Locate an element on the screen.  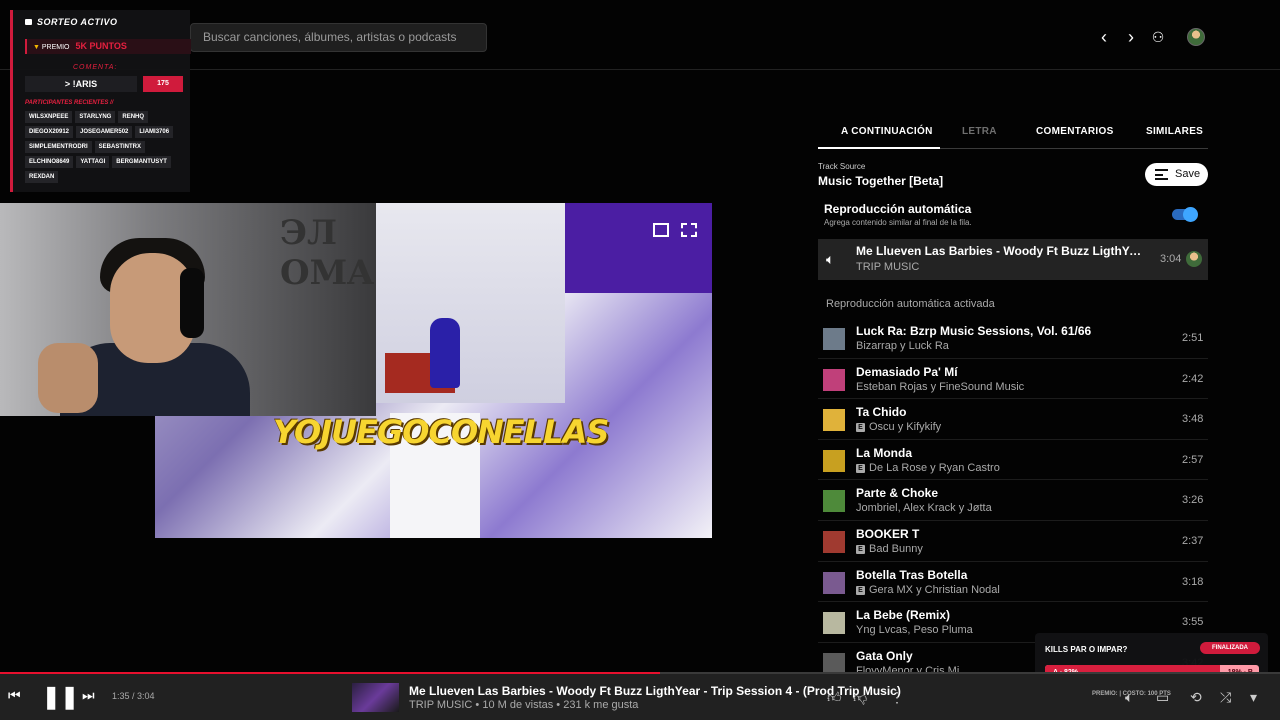
queue-artist-line: E Gera MX y Christian Nodal is located at coordinates (928, 590).